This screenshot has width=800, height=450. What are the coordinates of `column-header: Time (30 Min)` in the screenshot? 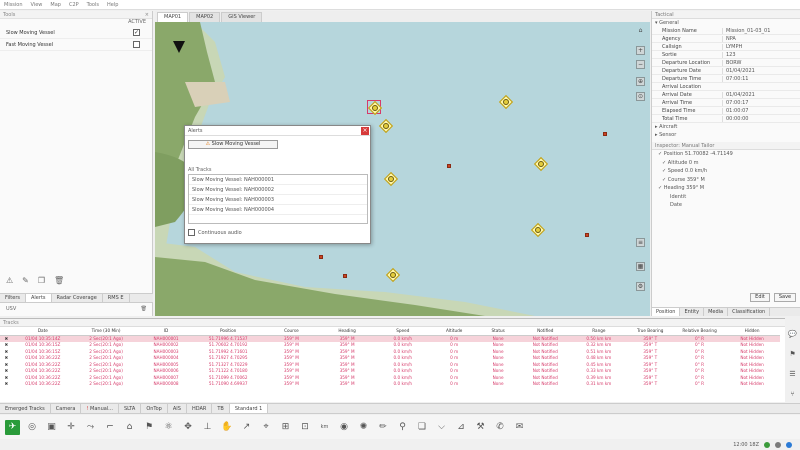 It's located at (106, 331).